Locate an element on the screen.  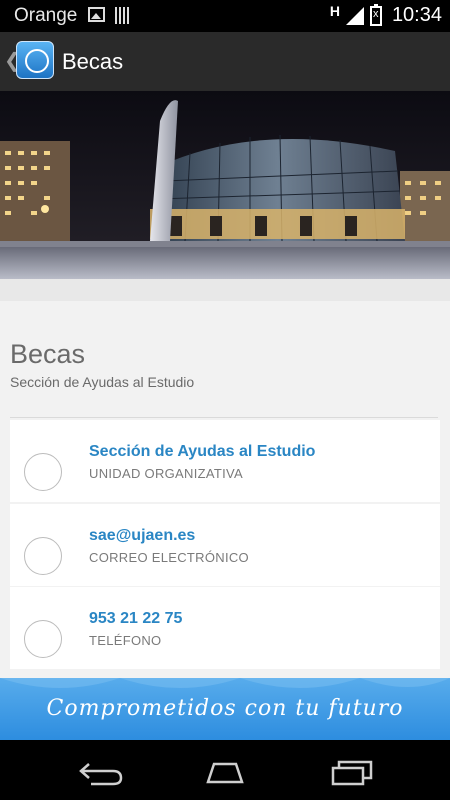
carrier-label: Orange is located at coordinates (46, 15).